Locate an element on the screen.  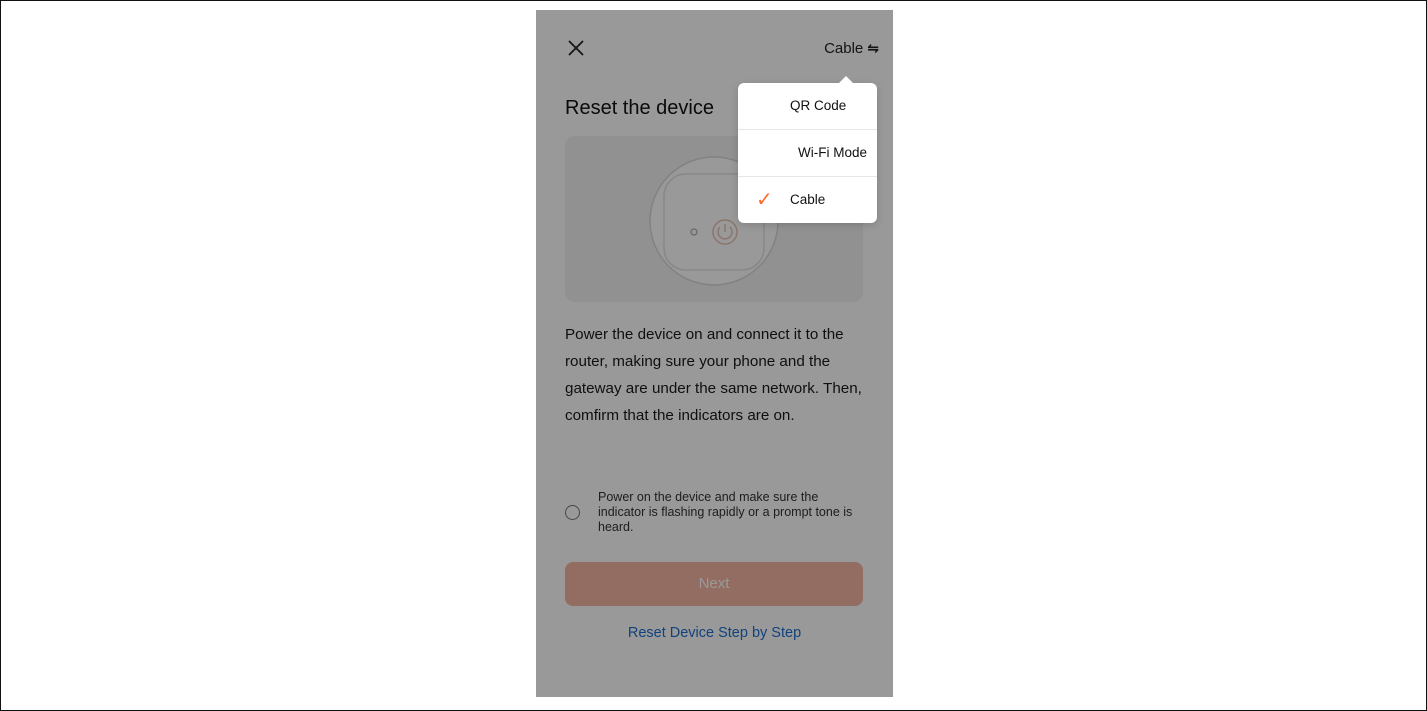
menu-item-label: Cable is located at coordinates (808, 199).